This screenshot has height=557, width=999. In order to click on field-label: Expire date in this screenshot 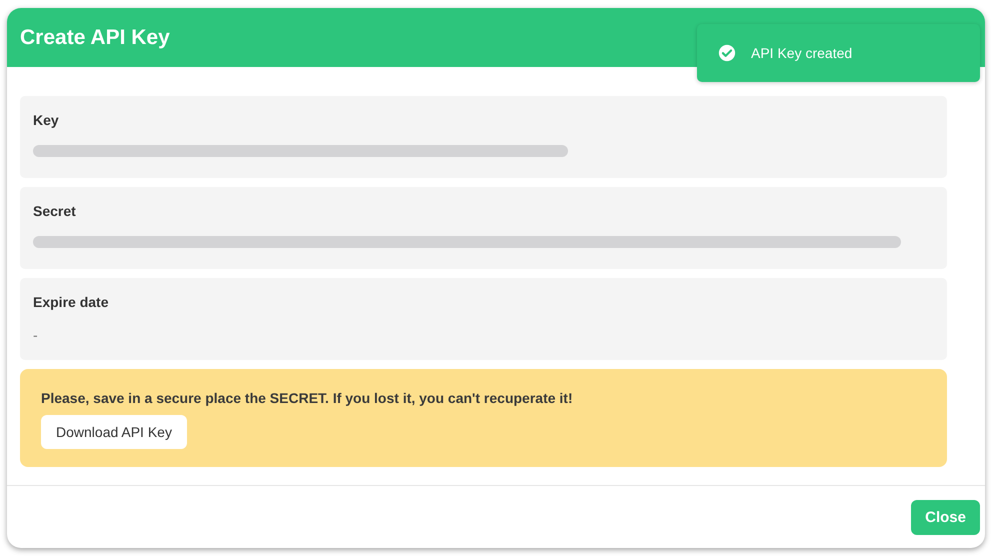, I will do `click(71, 302)`.